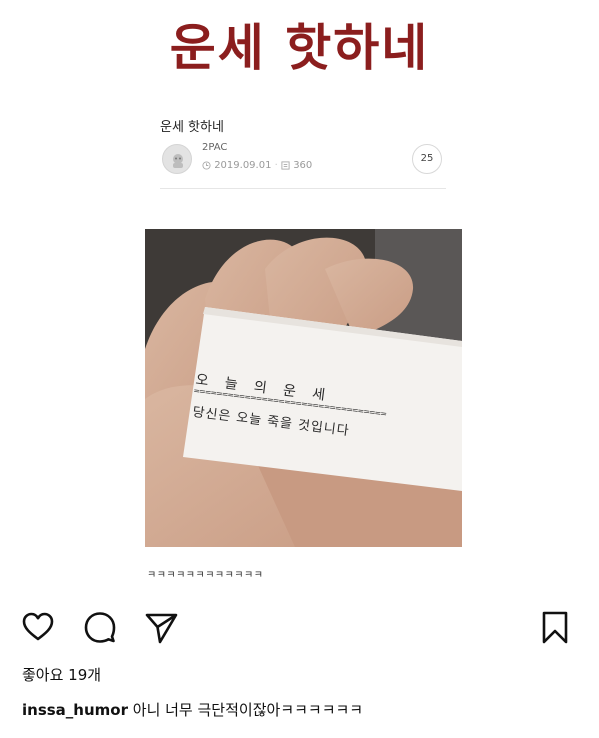 The height and width of the screenshot is (738, 599). What do you see at coordinates (61, 674) in the screenshot?
I see `likes-count: 좋아요 19개` at bounding box center [61, 674].